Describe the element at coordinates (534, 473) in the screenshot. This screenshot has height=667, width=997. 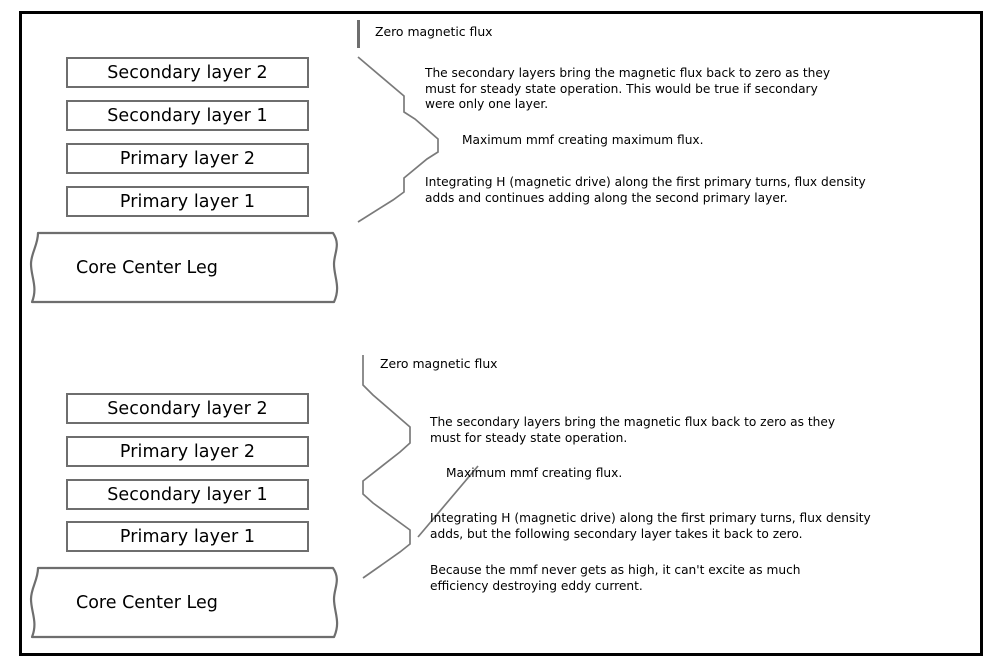
I see `bottom-annotation-max-mmf: Maximum mmf creating flux.` at that location.